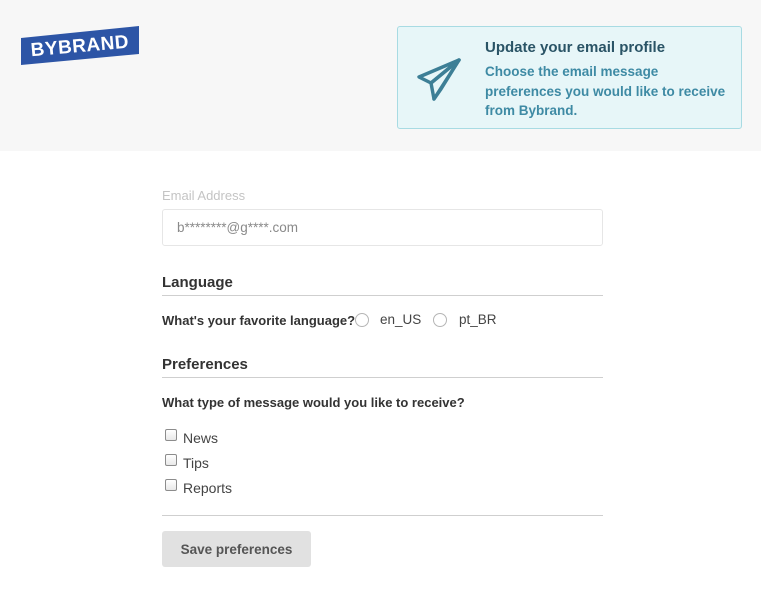 Image resolution: width=761 pixels, height=605 pixels. What do you see at coordinates (439, 80) in the screenshot?
I see `paper-plane-icon` at bounding box center [439, 80].